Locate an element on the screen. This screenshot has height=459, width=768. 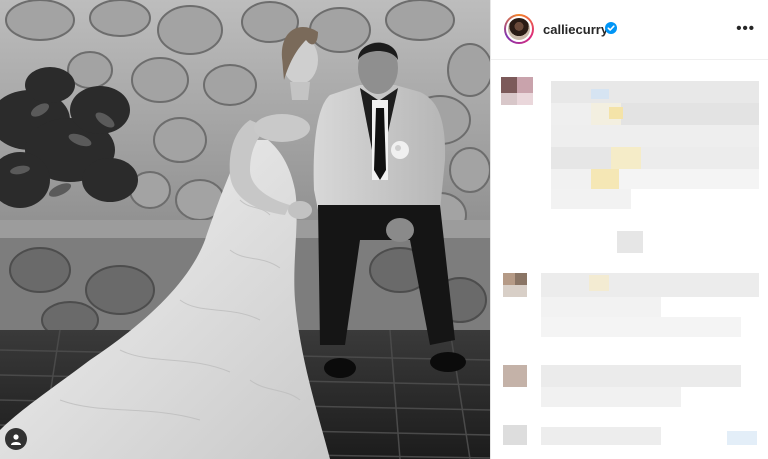
post-header: calliecurry ••• is located at coordinates (629, 30).